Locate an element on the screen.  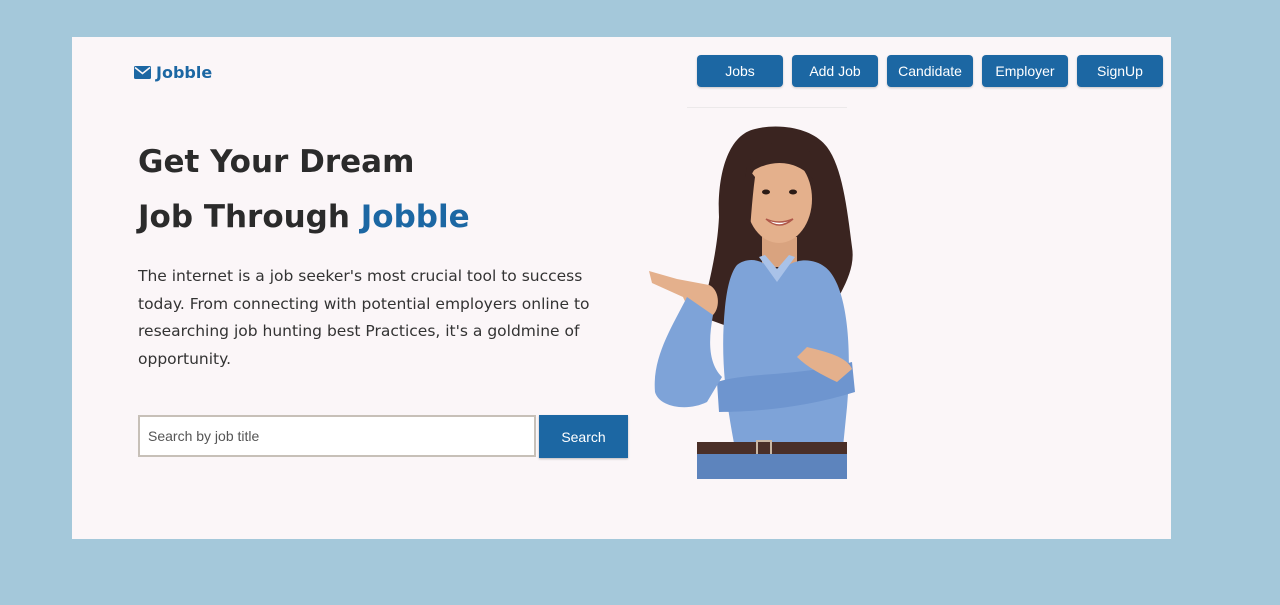
search-button: Search is located at coordinates (583, 436).